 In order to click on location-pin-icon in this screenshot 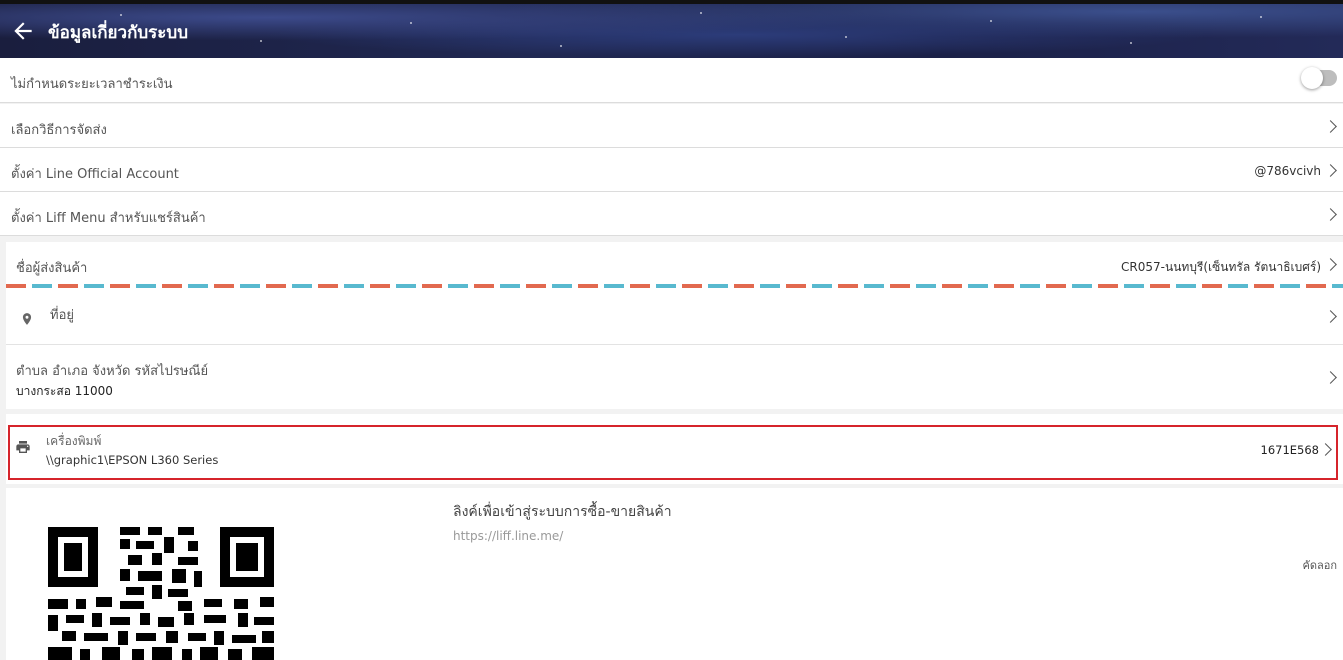, I will do `click(27, 319)`.